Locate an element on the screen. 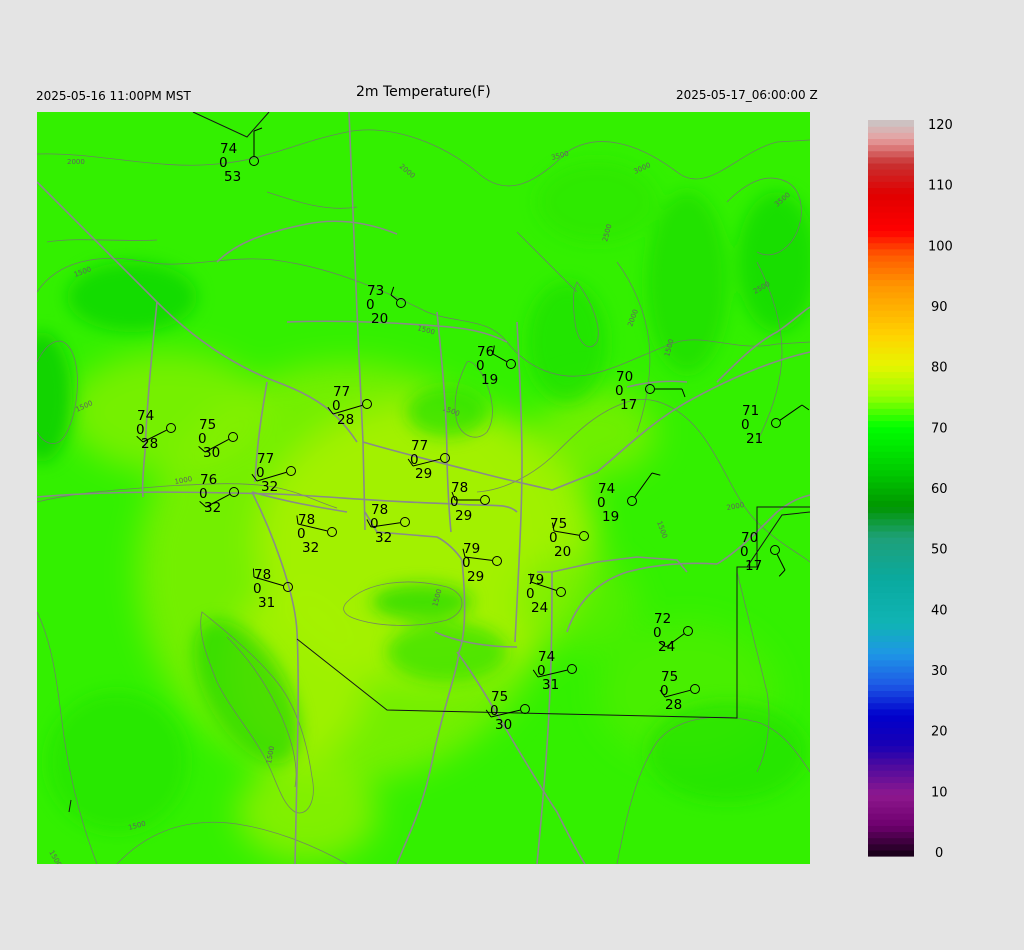  station-dewpoint: 19 is located at coordinates (489, 380).